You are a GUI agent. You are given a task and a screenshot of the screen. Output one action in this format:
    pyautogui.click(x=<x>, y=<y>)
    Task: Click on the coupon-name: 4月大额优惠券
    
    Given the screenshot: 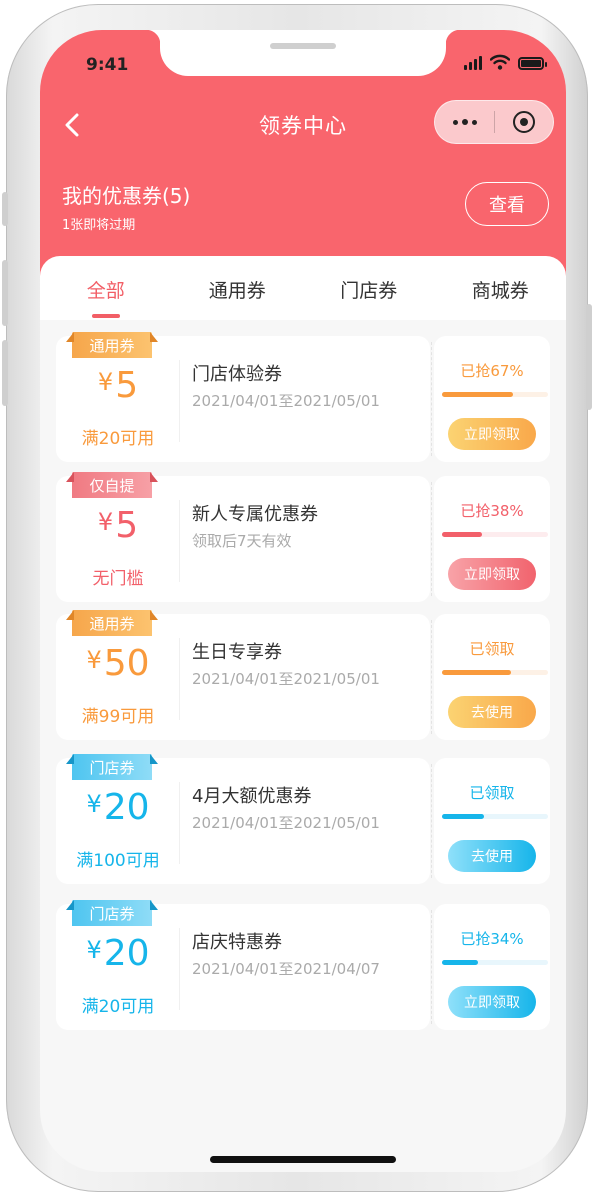 What is the action you would take?
    pyautogui.click(x=252, y=796)
    